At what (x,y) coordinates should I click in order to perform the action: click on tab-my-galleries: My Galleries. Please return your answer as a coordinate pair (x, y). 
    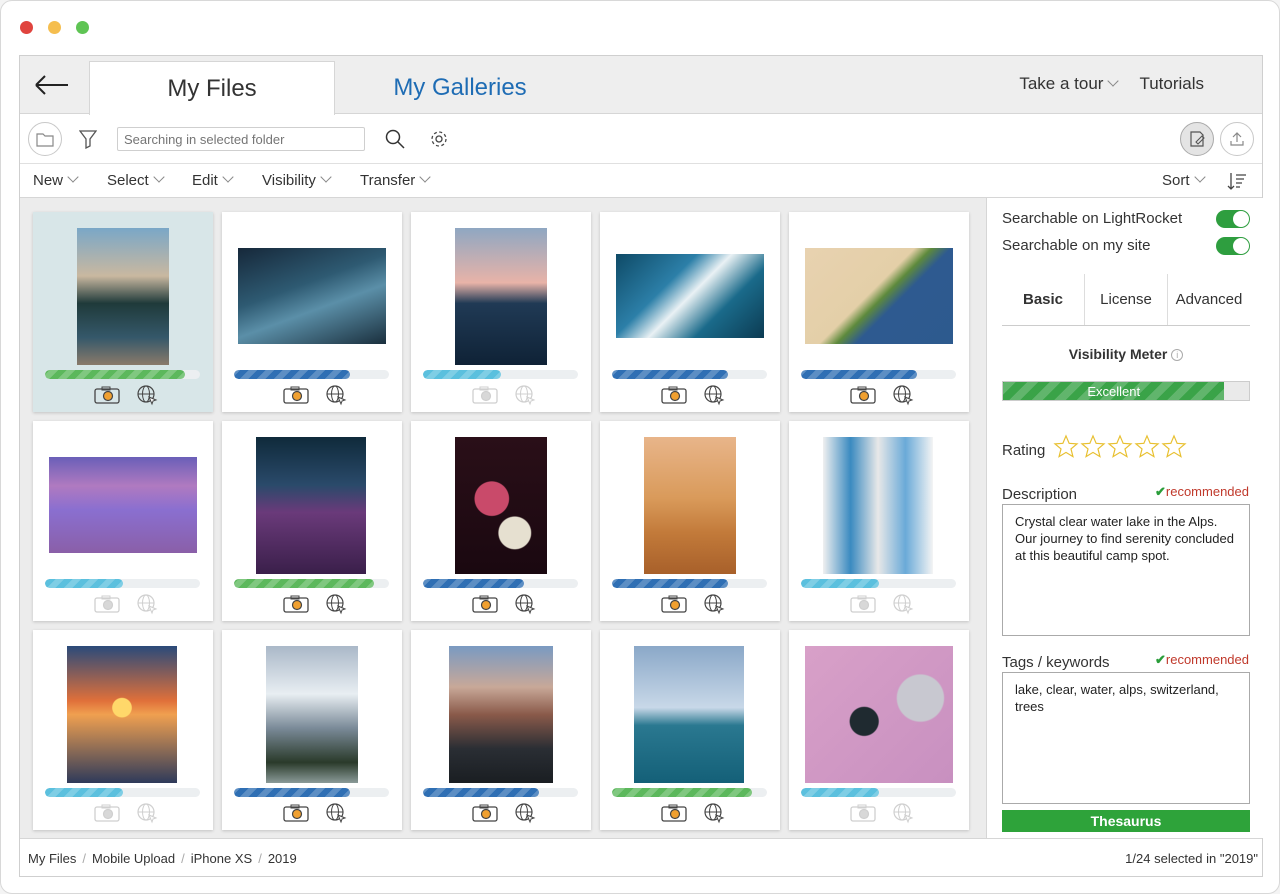
    Looking at the image, I should click on (460, 88).